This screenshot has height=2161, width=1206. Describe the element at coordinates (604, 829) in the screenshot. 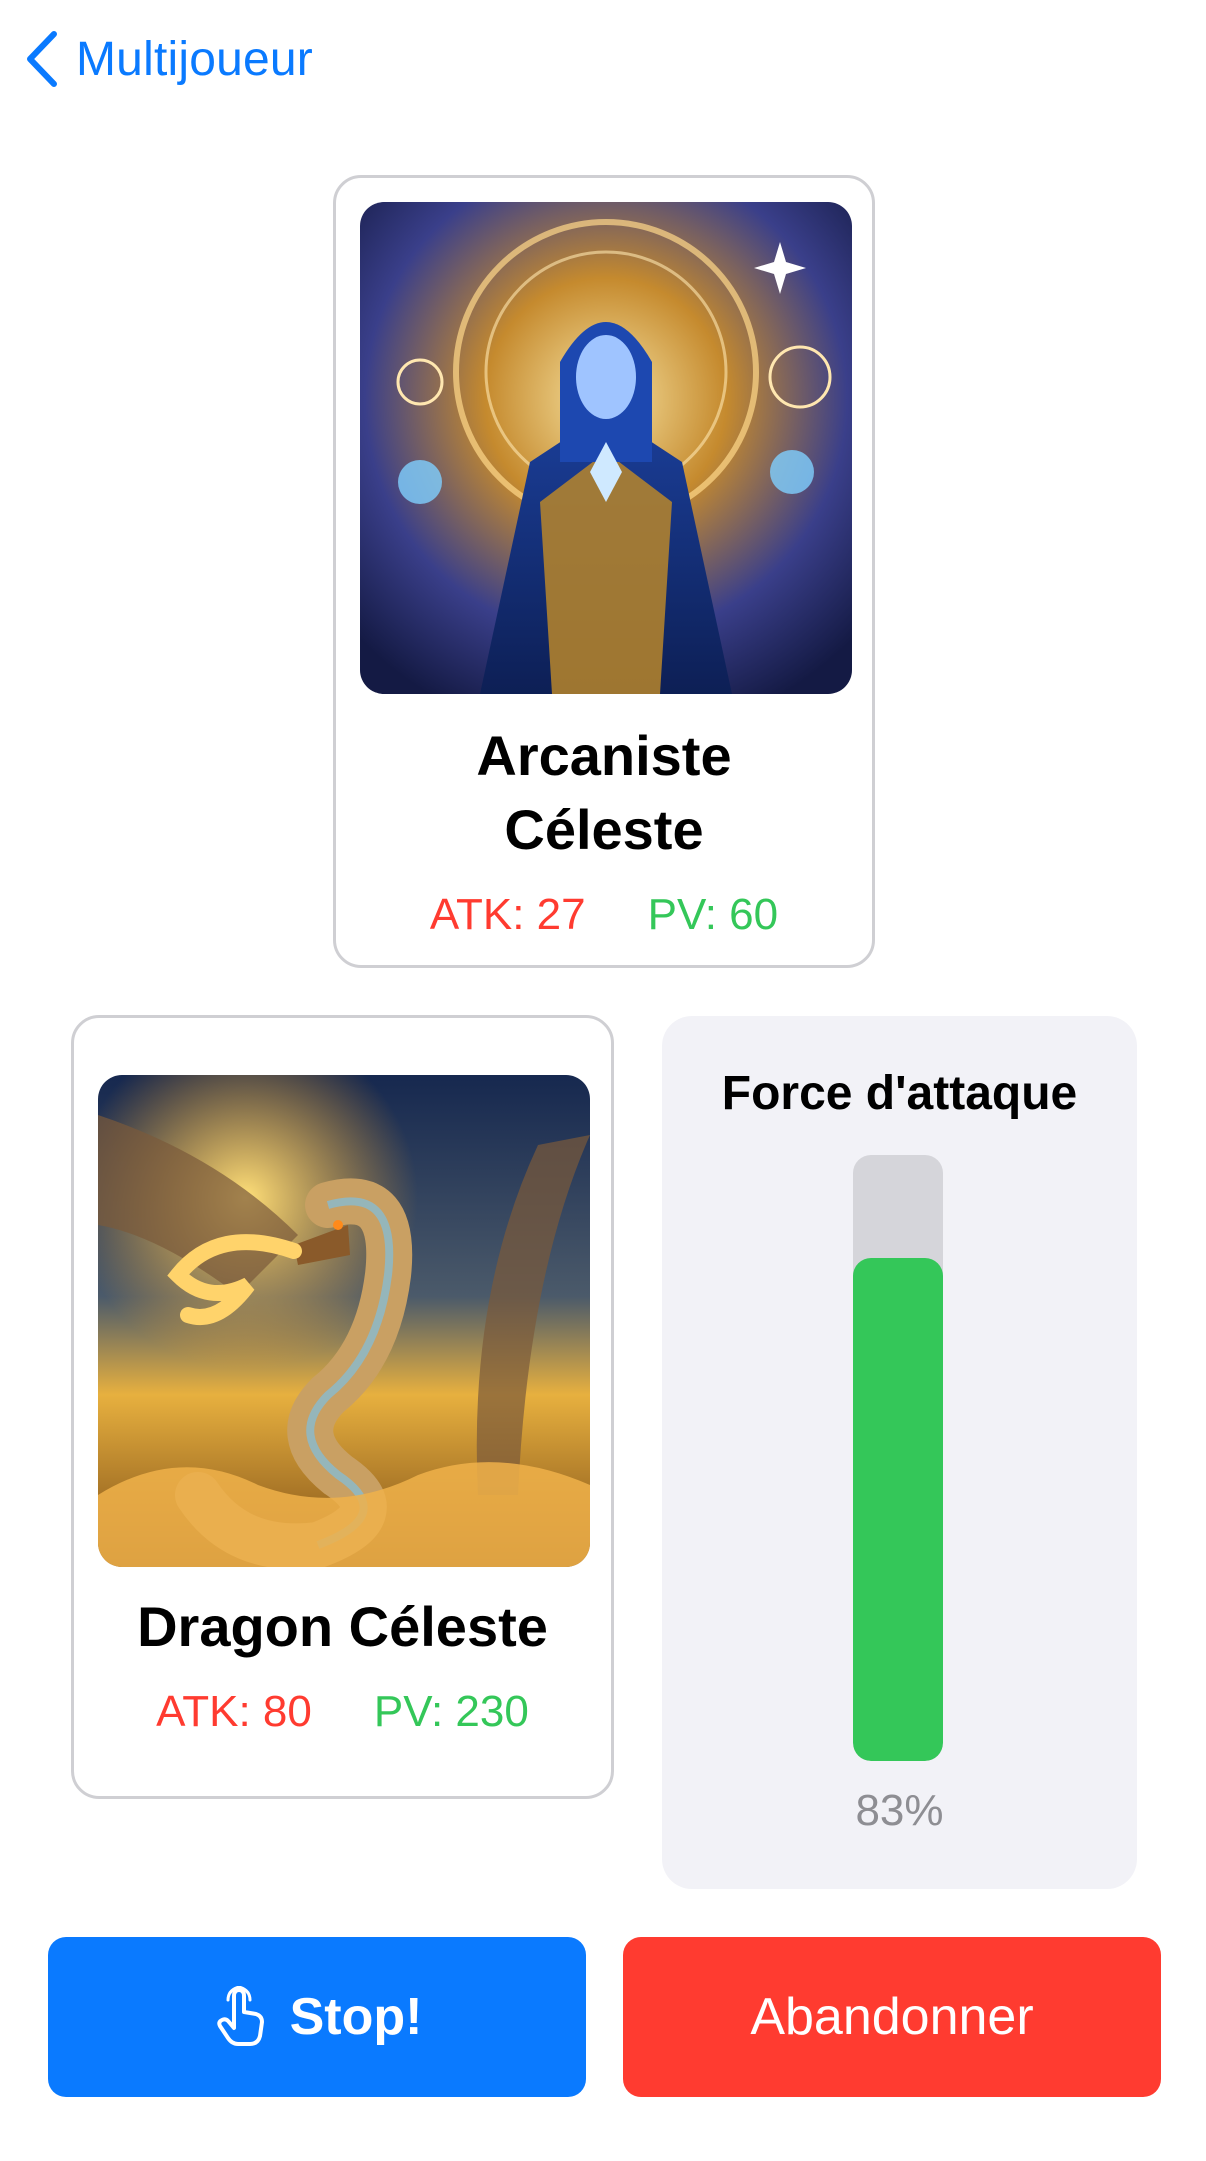

I see `enemy-card-name-line2: Céleste` at that location.